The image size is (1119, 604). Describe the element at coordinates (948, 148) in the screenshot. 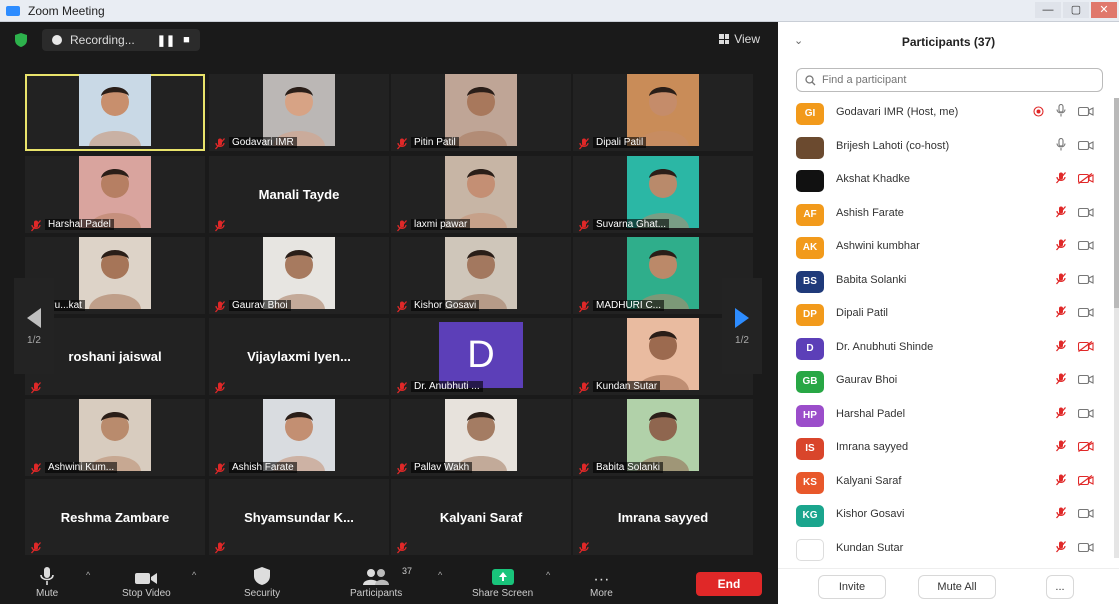

I see `participant-list-item: Brijesh Lahoti (co-host)` at that location.